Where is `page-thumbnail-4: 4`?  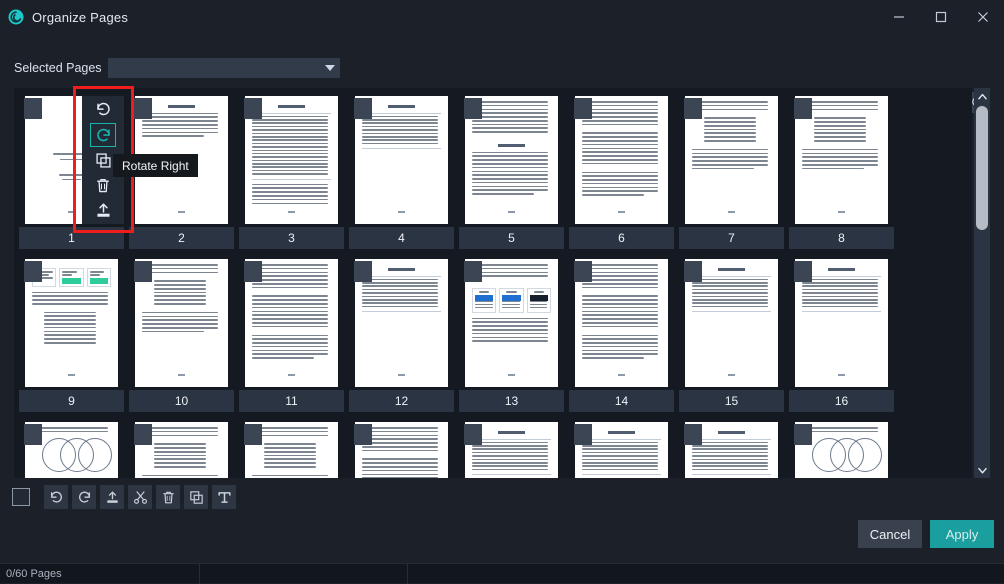 page-thumbnail-4: 4 is located at coordinates (401, 172).